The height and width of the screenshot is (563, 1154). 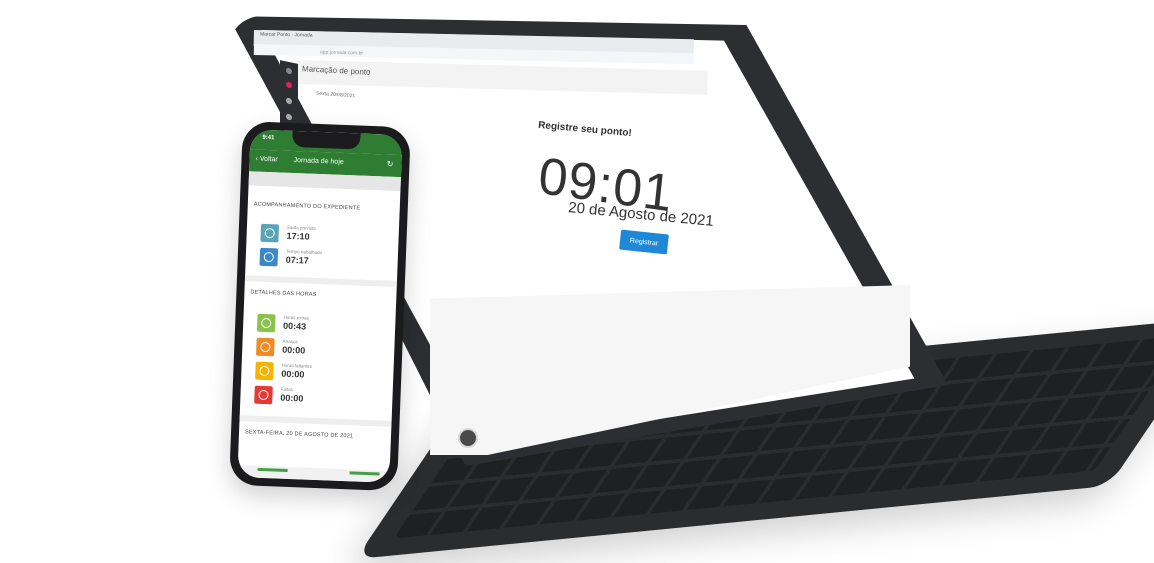 I want to click on details-section-title: DETALHES DAS HORAS, so click(x=283, y=293).